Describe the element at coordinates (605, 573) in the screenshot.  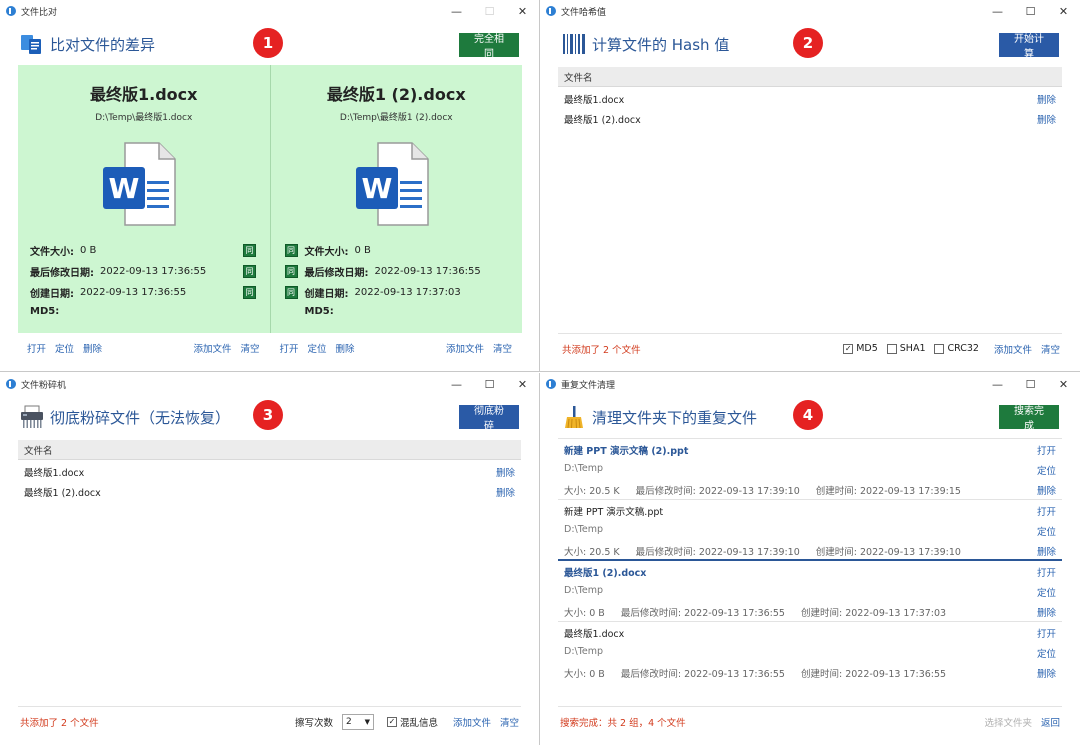
I see `file-name: 最终版1 (2).docx` at that location.